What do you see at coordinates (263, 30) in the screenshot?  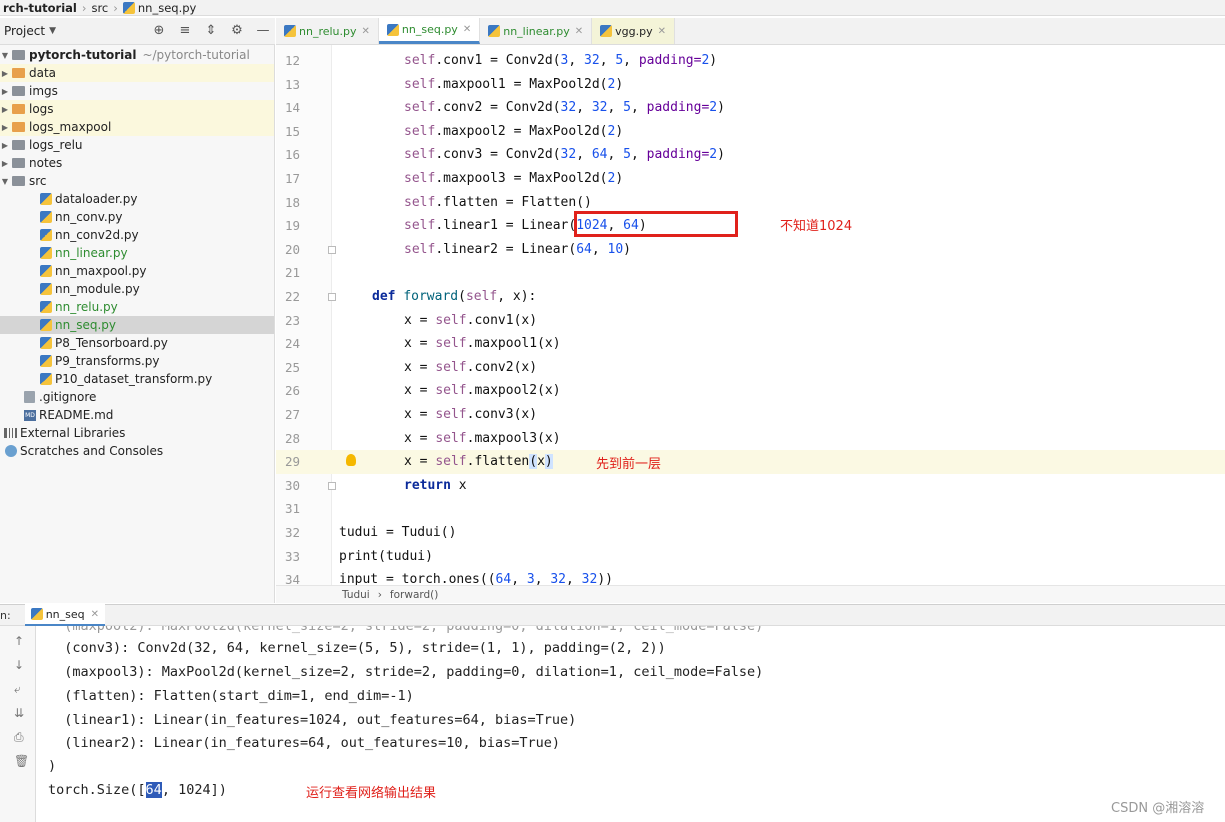 I see `minimize-icon: —` at bounding box center [263, 30].